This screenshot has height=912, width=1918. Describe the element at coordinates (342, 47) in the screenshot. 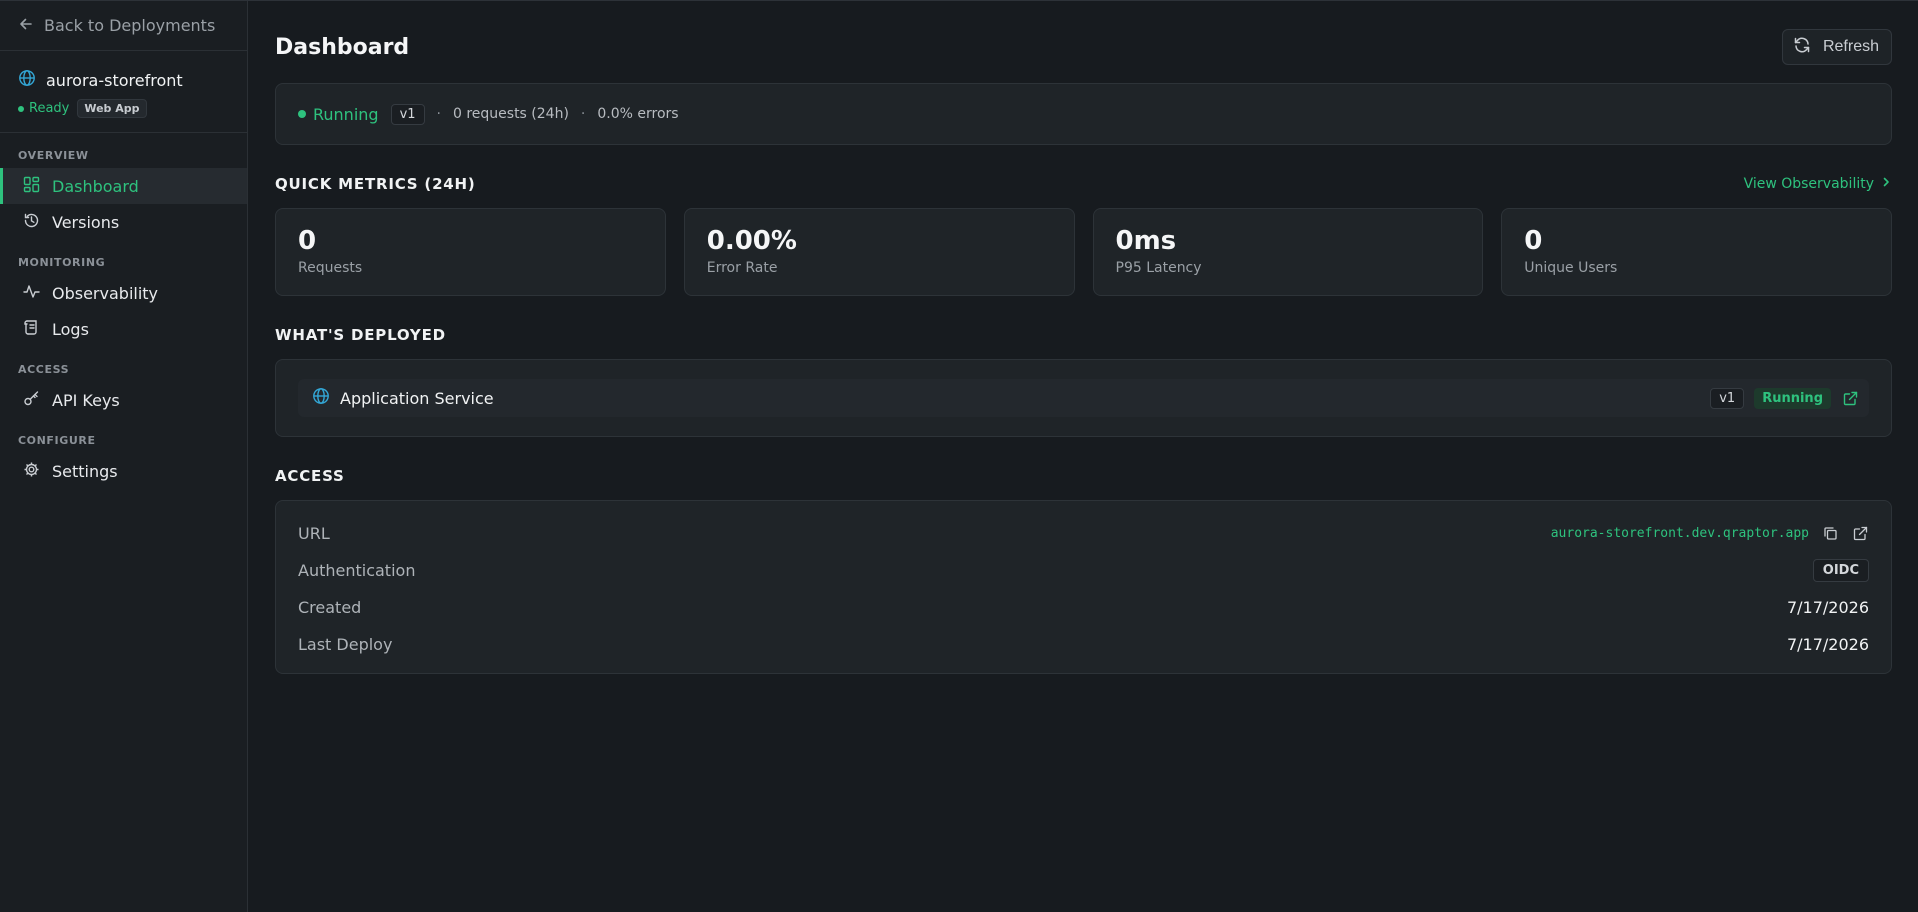

I see `page-title: Dashboard` at that location.